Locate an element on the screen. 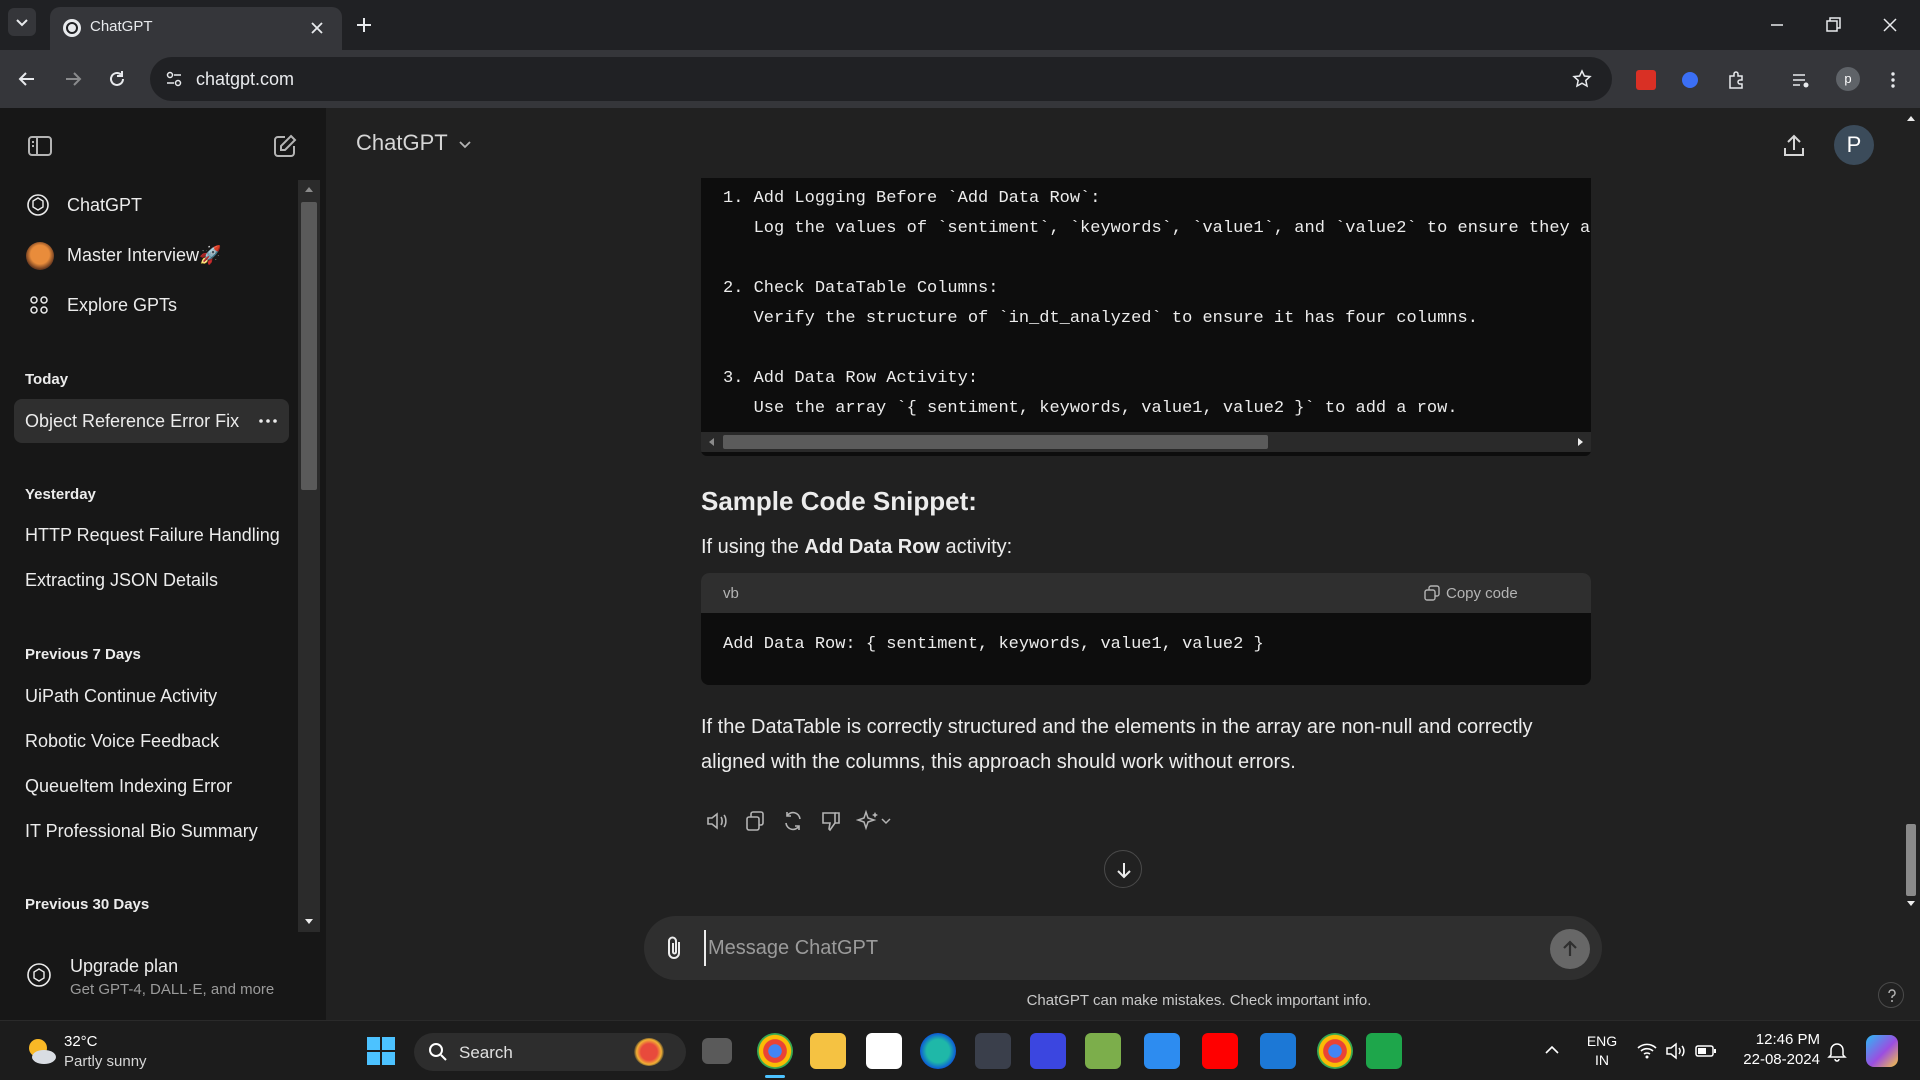  main-scrollbar-thumb is located at coordinates (1911, 860).